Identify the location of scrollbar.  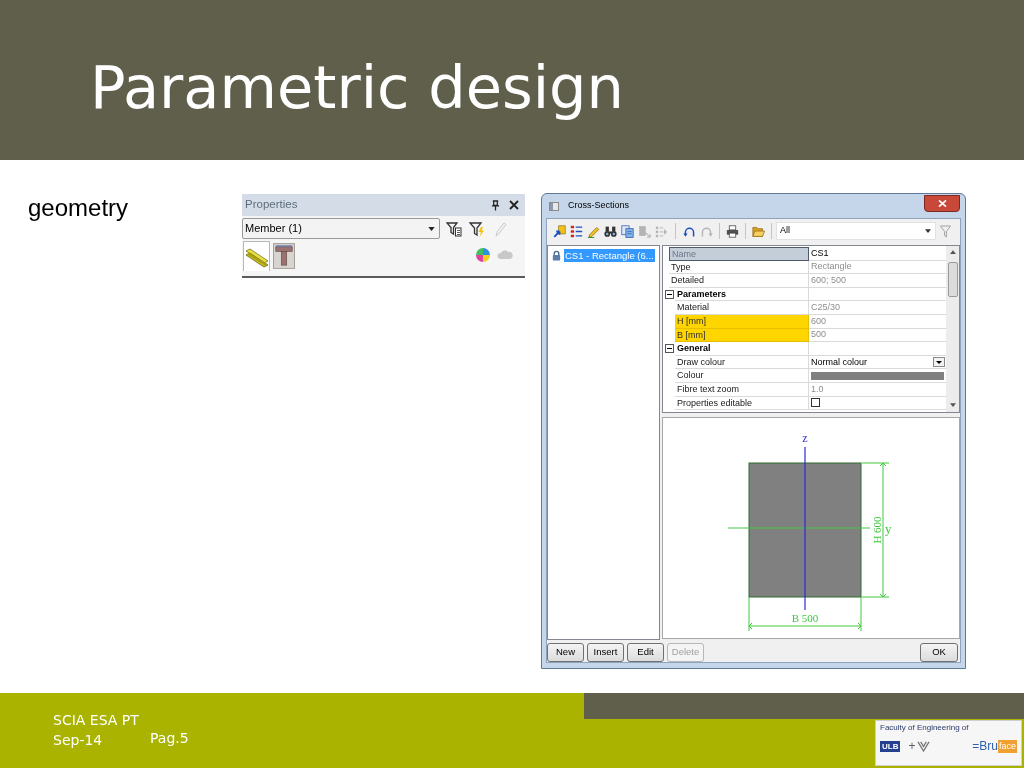
(952, 329).